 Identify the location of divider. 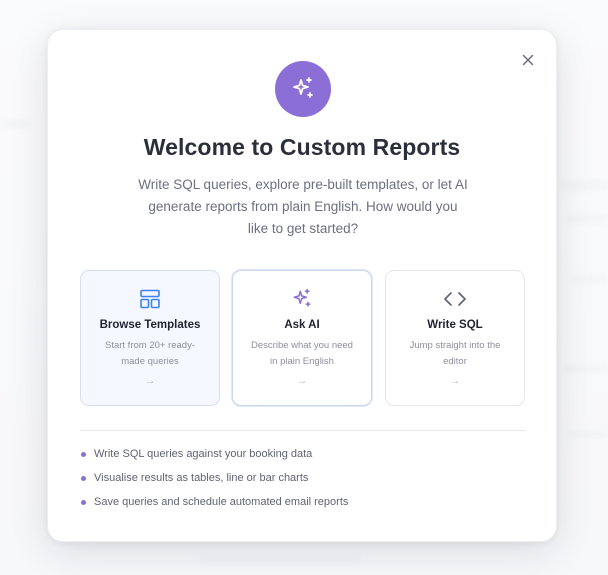
(303, 430).